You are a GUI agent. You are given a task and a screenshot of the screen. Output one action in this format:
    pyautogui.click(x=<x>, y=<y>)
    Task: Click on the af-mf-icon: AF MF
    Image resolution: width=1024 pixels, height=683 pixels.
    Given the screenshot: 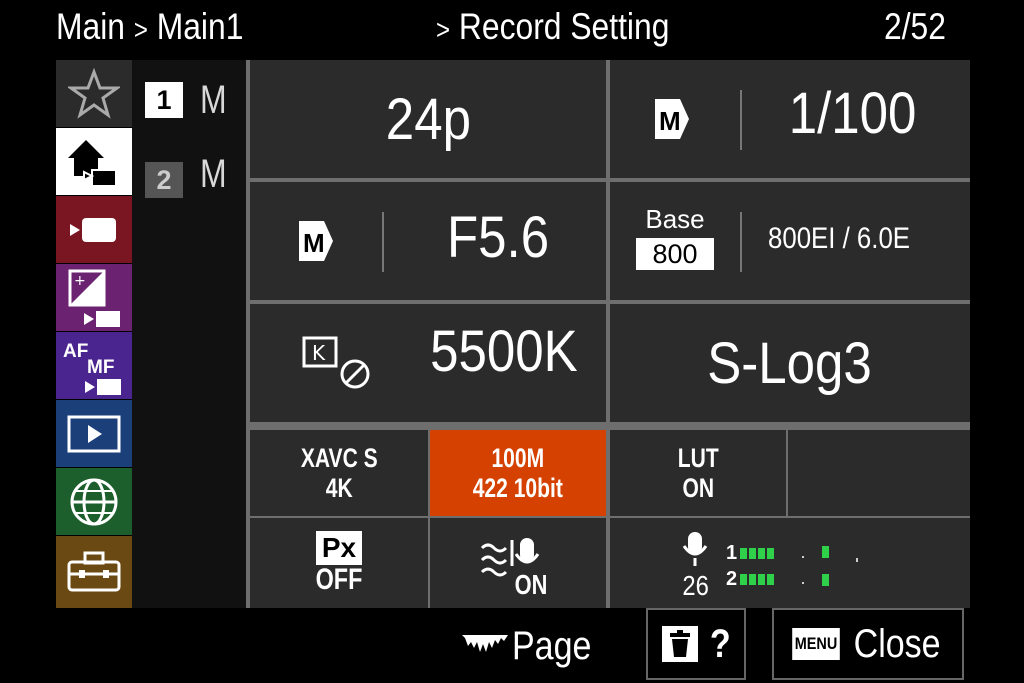 What is the action you would take?
    pyautogui.click(x=92, y=368)
    